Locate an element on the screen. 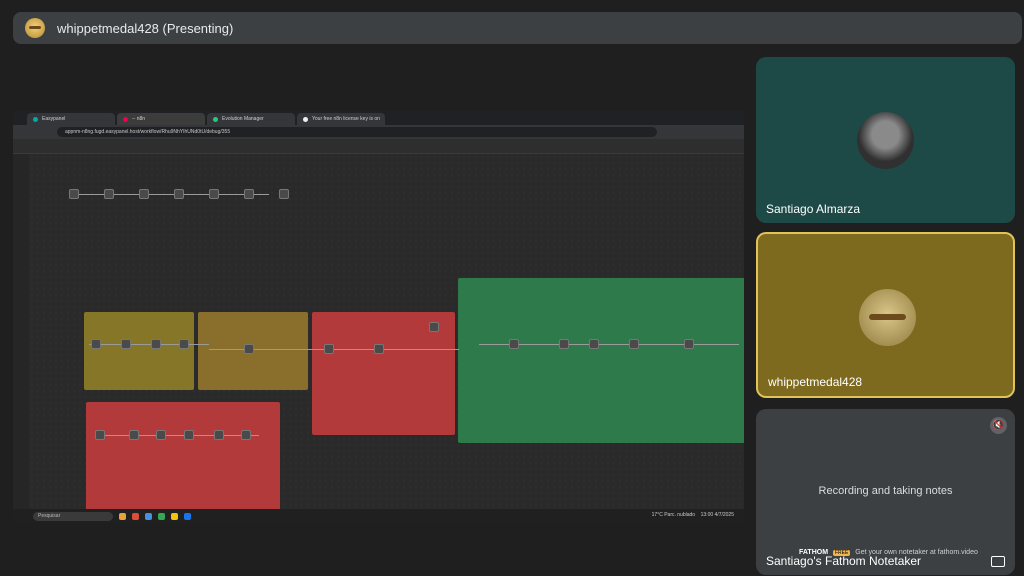 The width and height of the screenshot is (1024, 576). presenting-title: whippetmedal428 (Presenting) is located at coordinates (145, 28).